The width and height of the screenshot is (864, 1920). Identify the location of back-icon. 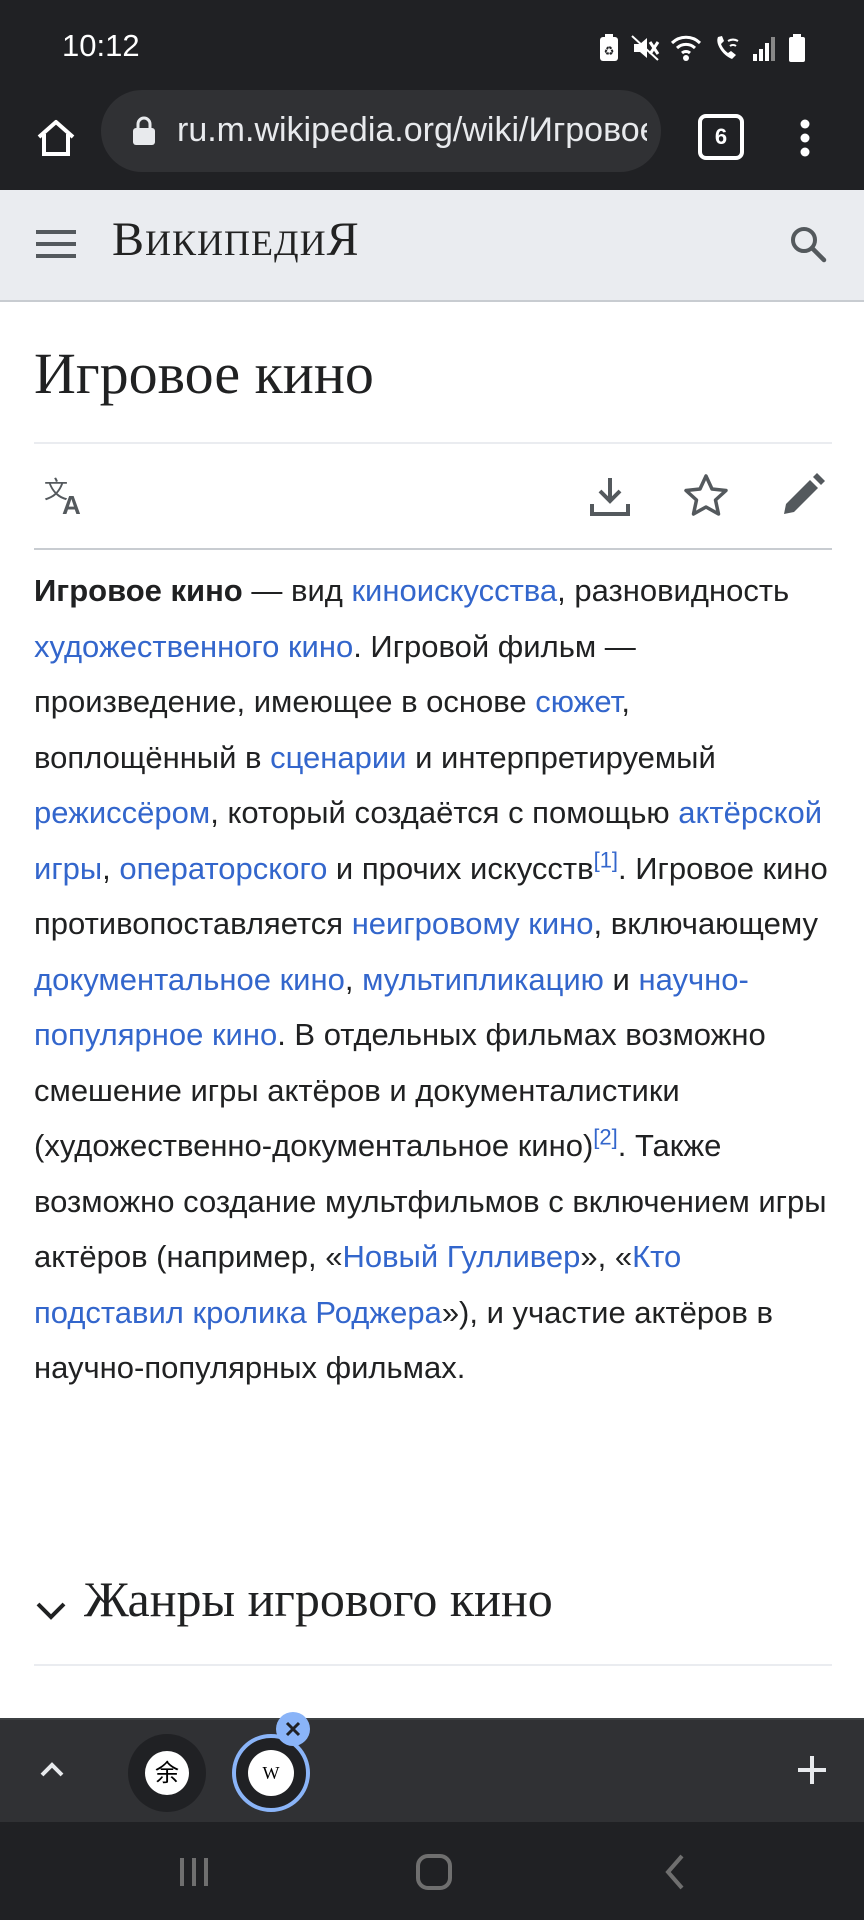
(676, 1872).